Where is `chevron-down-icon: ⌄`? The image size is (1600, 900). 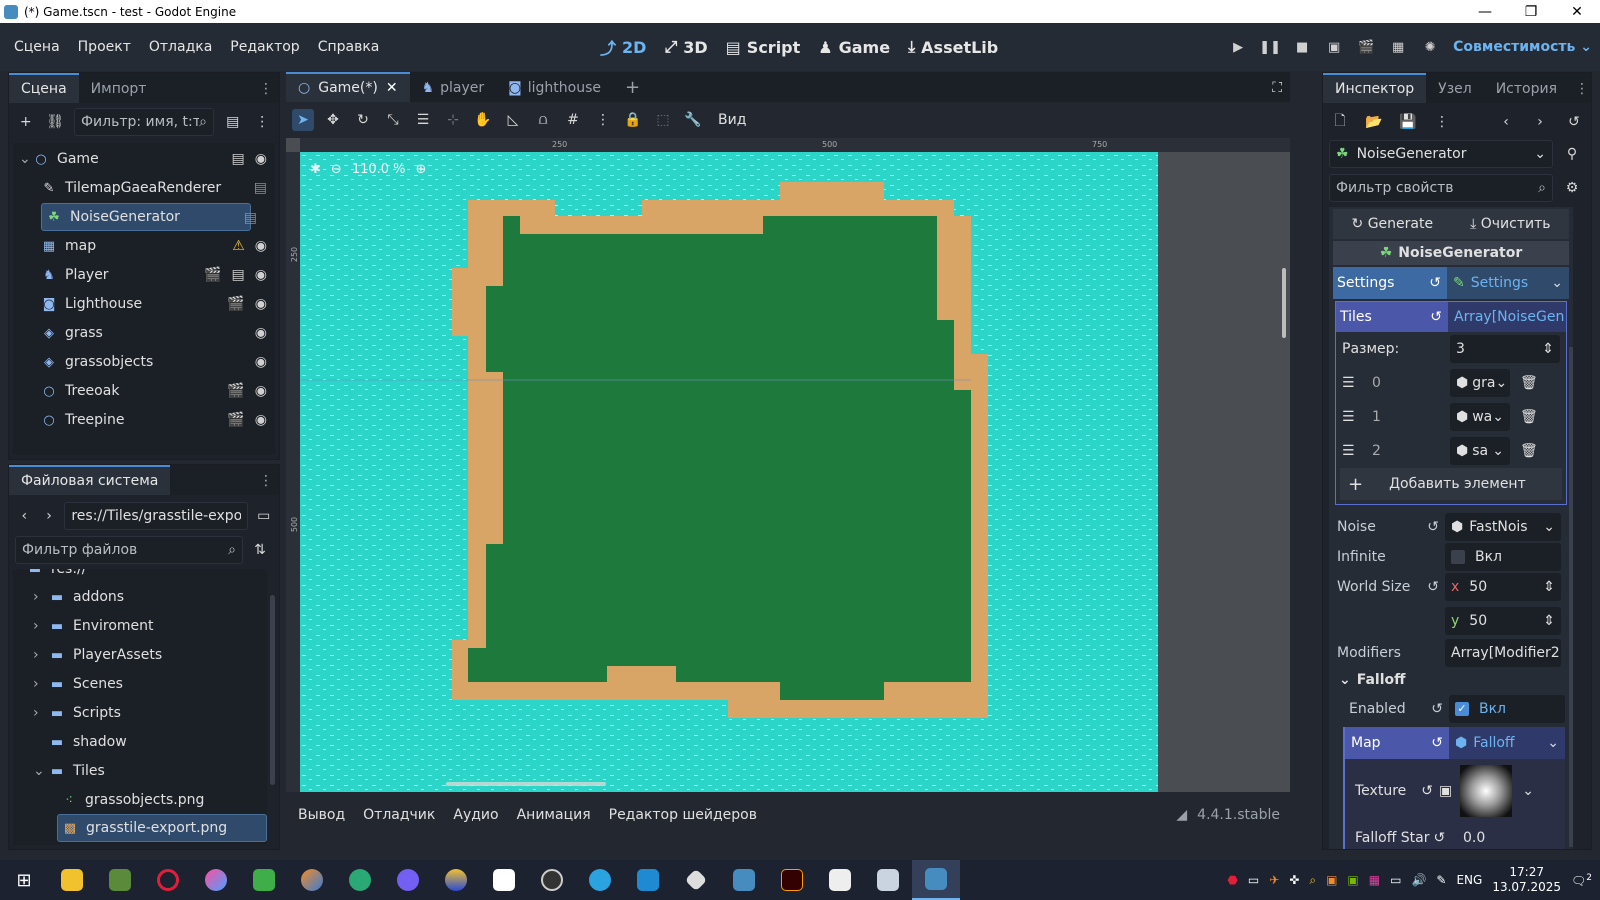
chevron-down-icon: ⌄ is located at coordinates (1528, 791).